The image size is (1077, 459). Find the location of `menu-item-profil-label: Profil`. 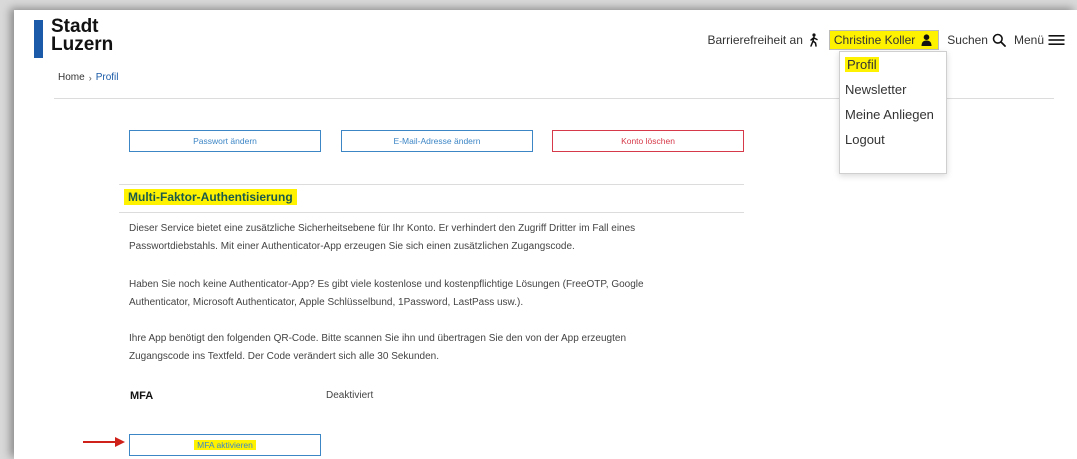

menu-item-profil-label: Profil is located at coordinates (862, 64).